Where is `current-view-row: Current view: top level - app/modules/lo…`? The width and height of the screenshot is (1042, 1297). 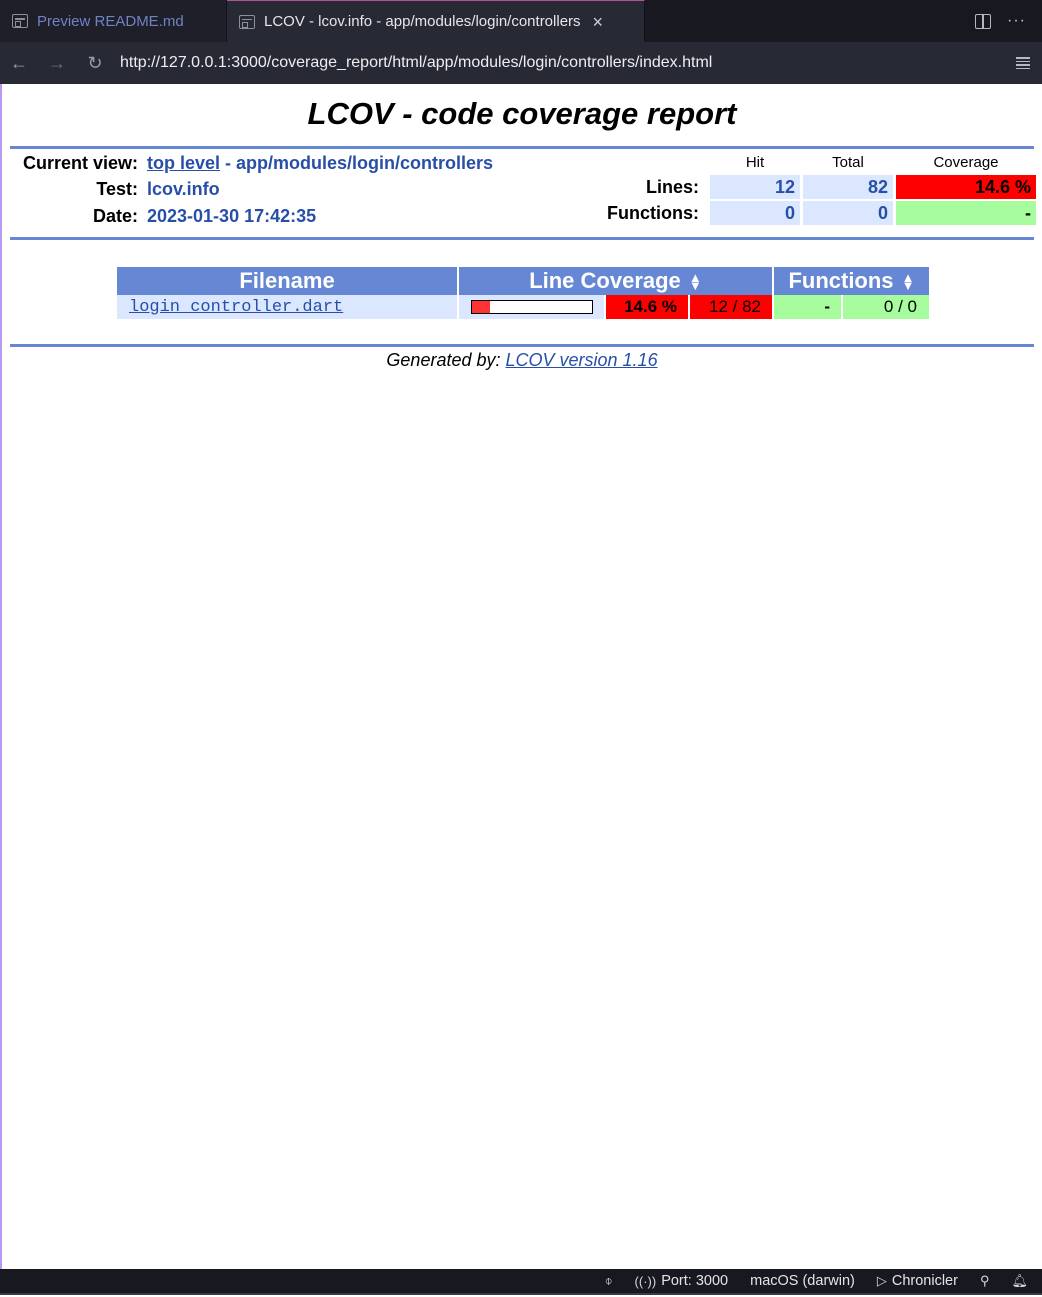 current-view-row: Current view: top level - app/modules/lo… is located at coordinates (247, 163).